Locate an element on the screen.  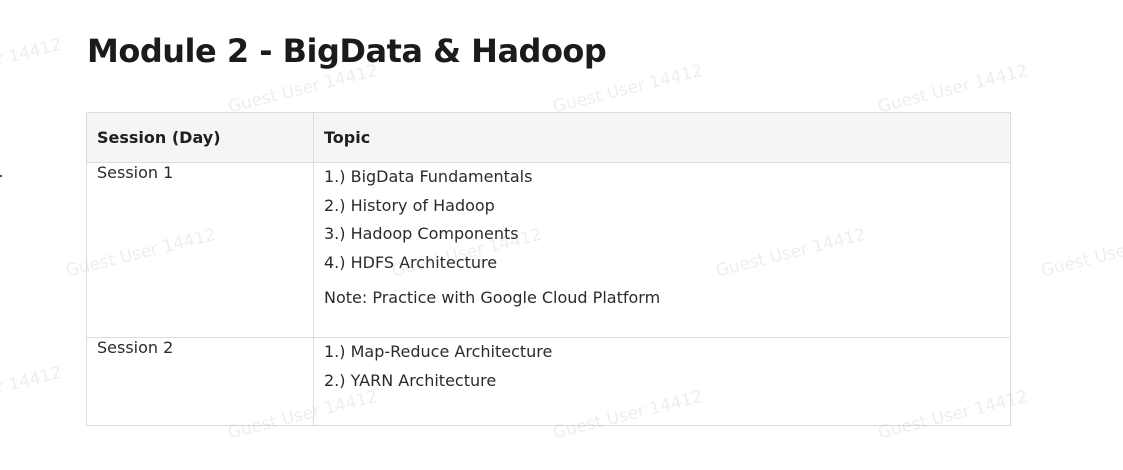
topic-item: 3.) Hadoop Components is located at coordinates (421, 234).